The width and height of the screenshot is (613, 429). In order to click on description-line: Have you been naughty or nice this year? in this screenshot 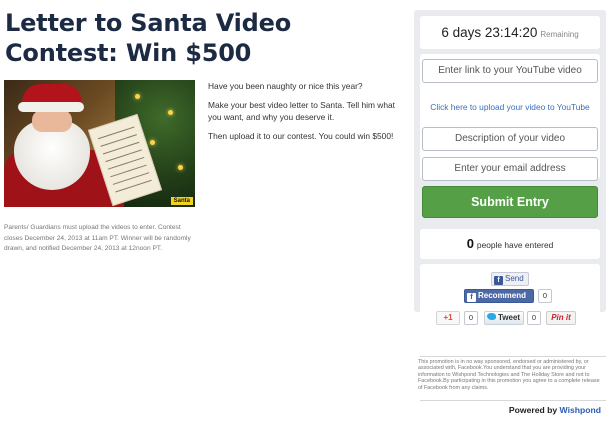, I will do `click(285, 86)`.